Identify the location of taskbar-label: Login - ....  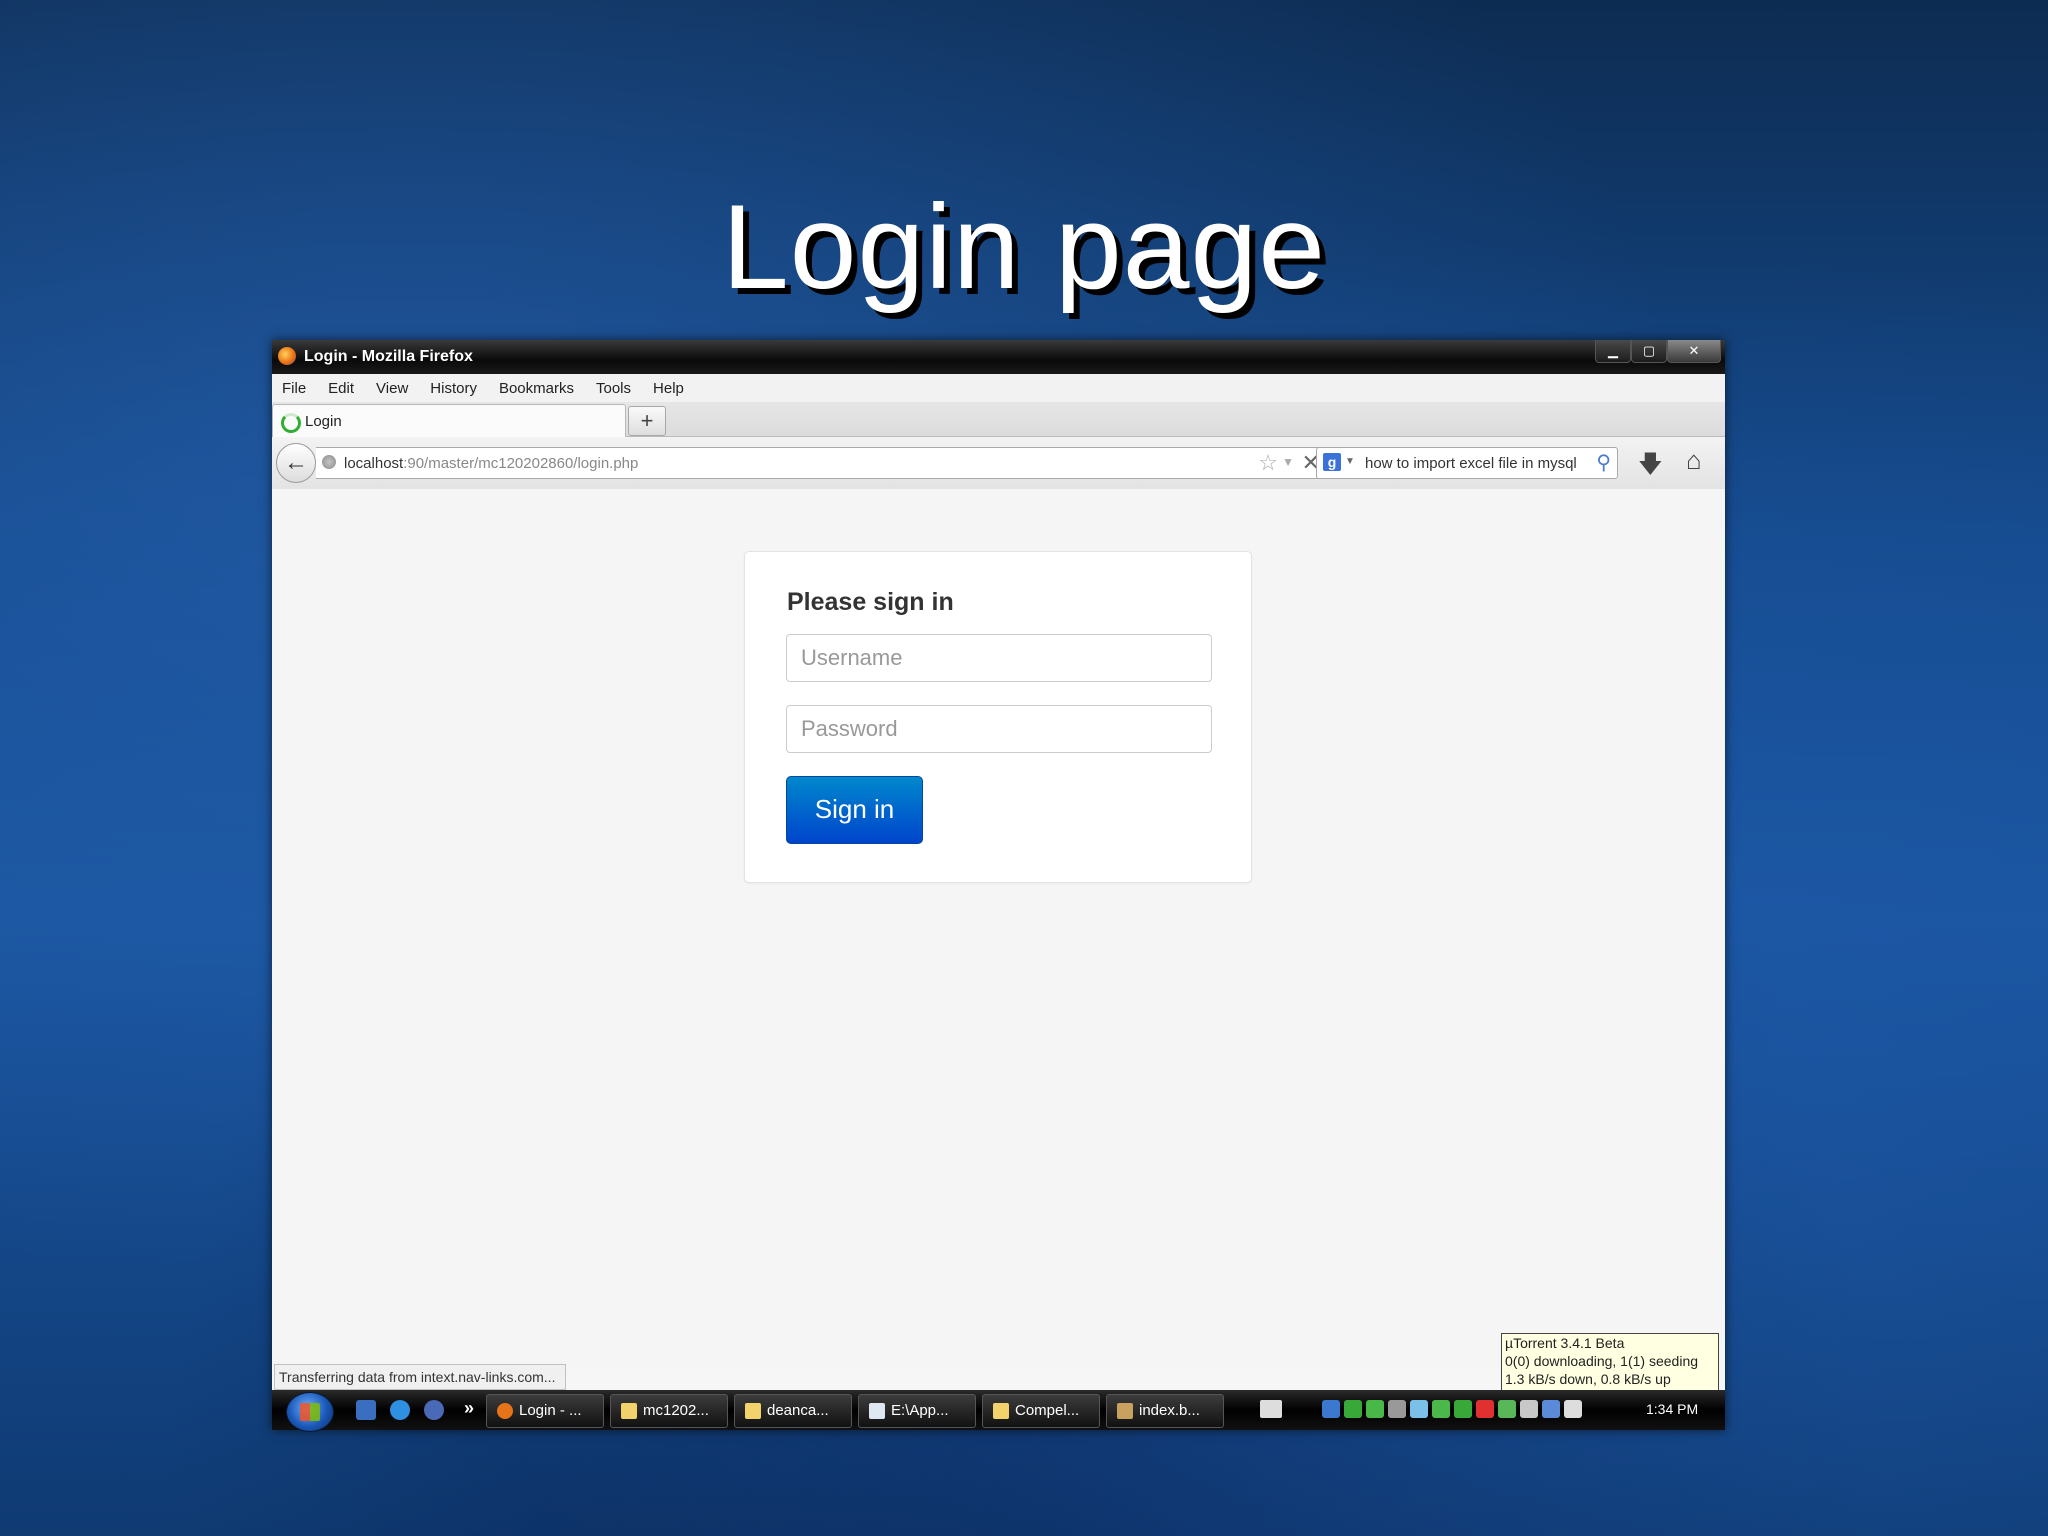
(550, 1410).